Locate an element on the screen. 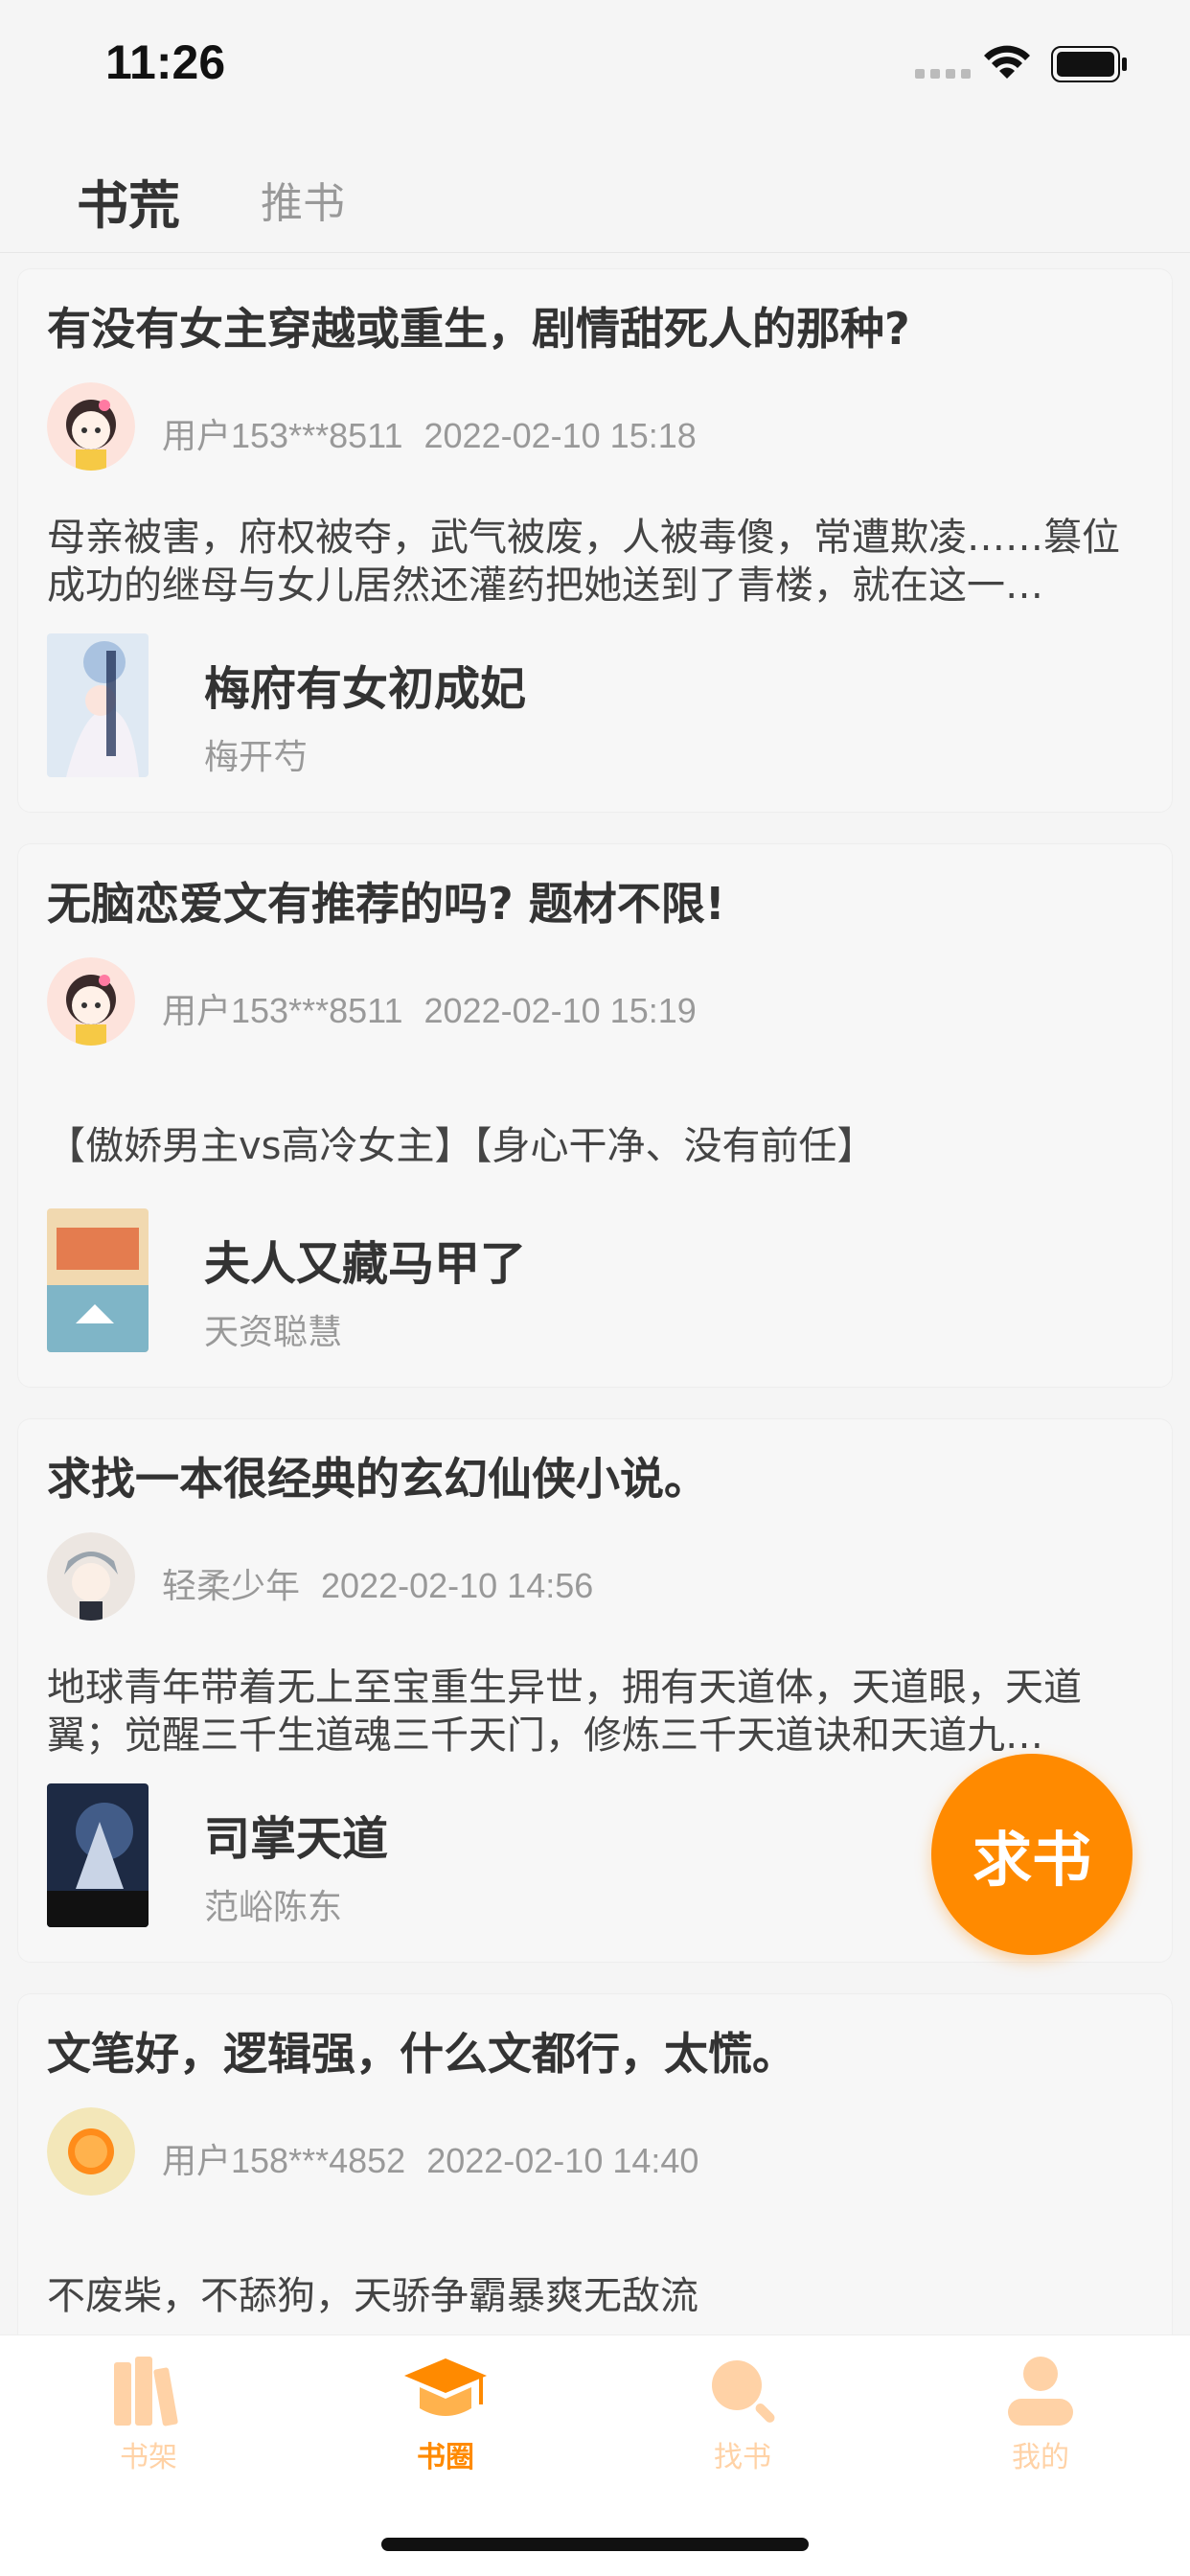  book-author: 范峪陈东 is located at coordinates (273, 1907).